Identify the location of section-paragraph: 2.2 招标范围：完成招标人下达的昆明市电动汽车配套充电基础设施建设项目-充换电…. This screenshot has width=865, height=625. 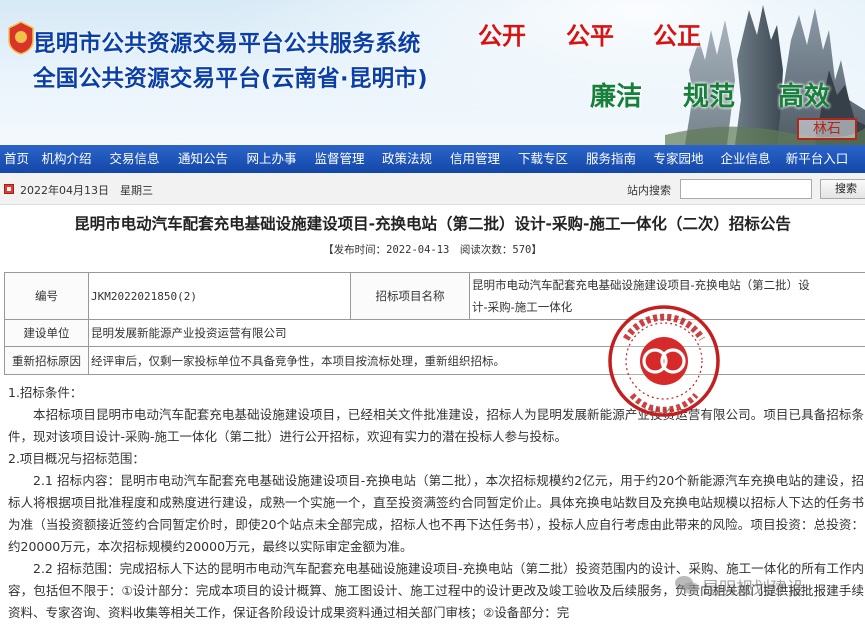
(436, 590).